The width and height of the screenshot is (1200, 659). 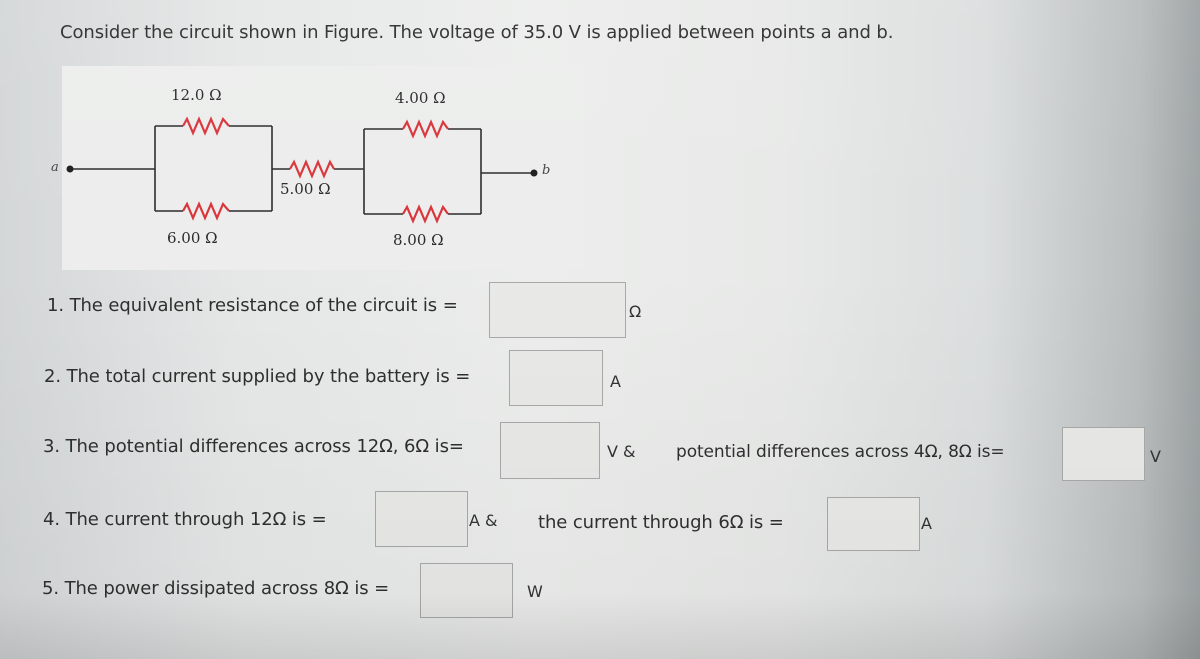 What do you see at coordinates (621, 451) in the screenshot?
I see `question-3-unit: V &` at bounding box center [621, 451].